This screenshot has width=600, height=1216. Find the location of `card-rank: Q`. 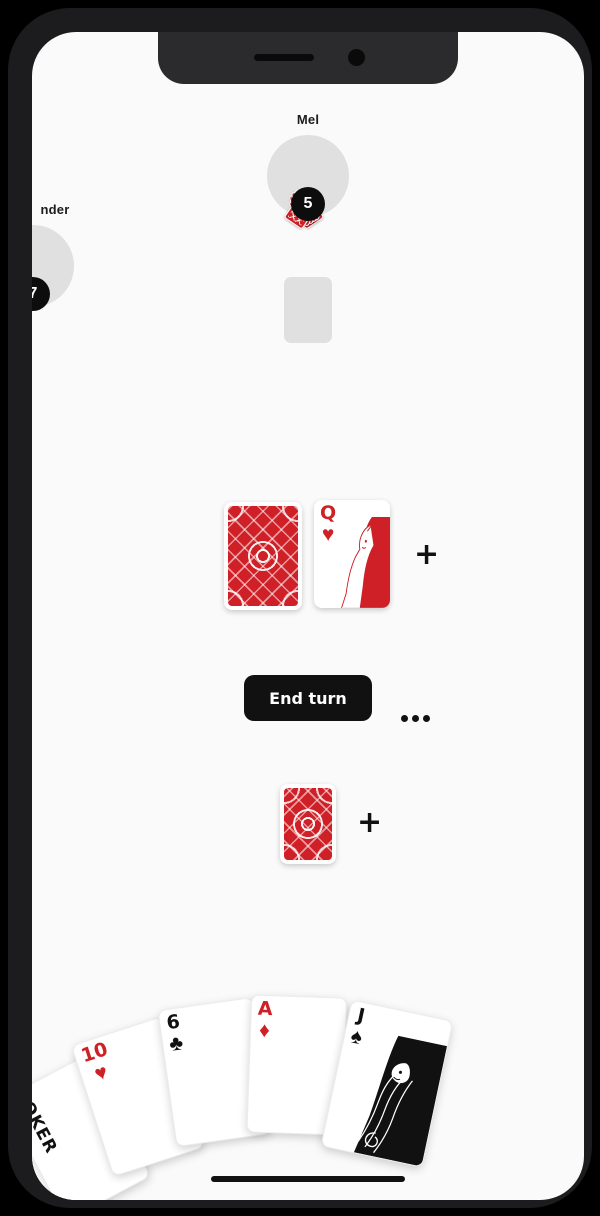

card-rank: Q is located at coordinates (328, 513).